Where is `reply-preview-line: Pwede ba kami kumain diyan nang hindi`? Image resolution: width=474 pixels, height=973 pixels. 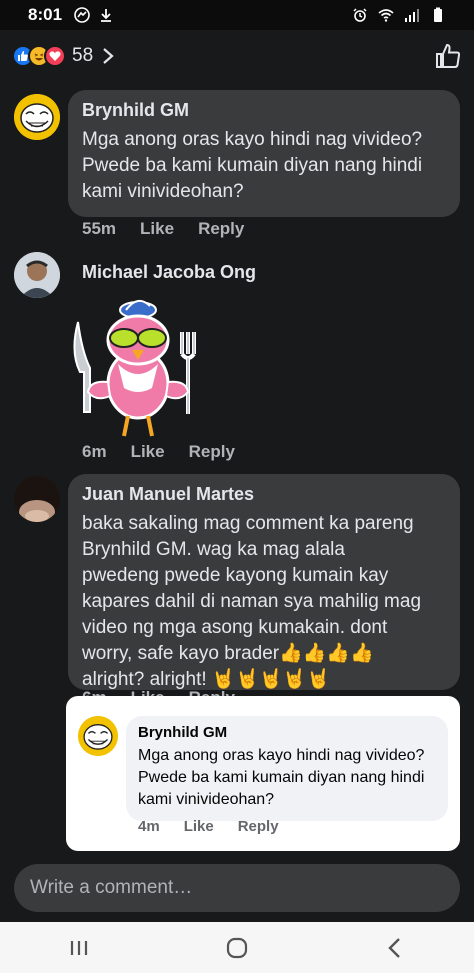 reply-preview-line: Pwede ba kami kumain diyan nang hindi is located at coordinates (281, 777).